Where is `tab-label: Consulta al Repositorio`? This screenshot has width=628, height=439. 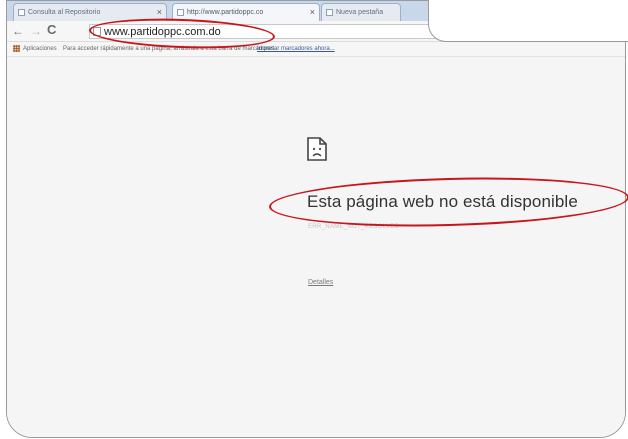 tab-label: Consulta al Repositorio is located at coordinates (64, 12).